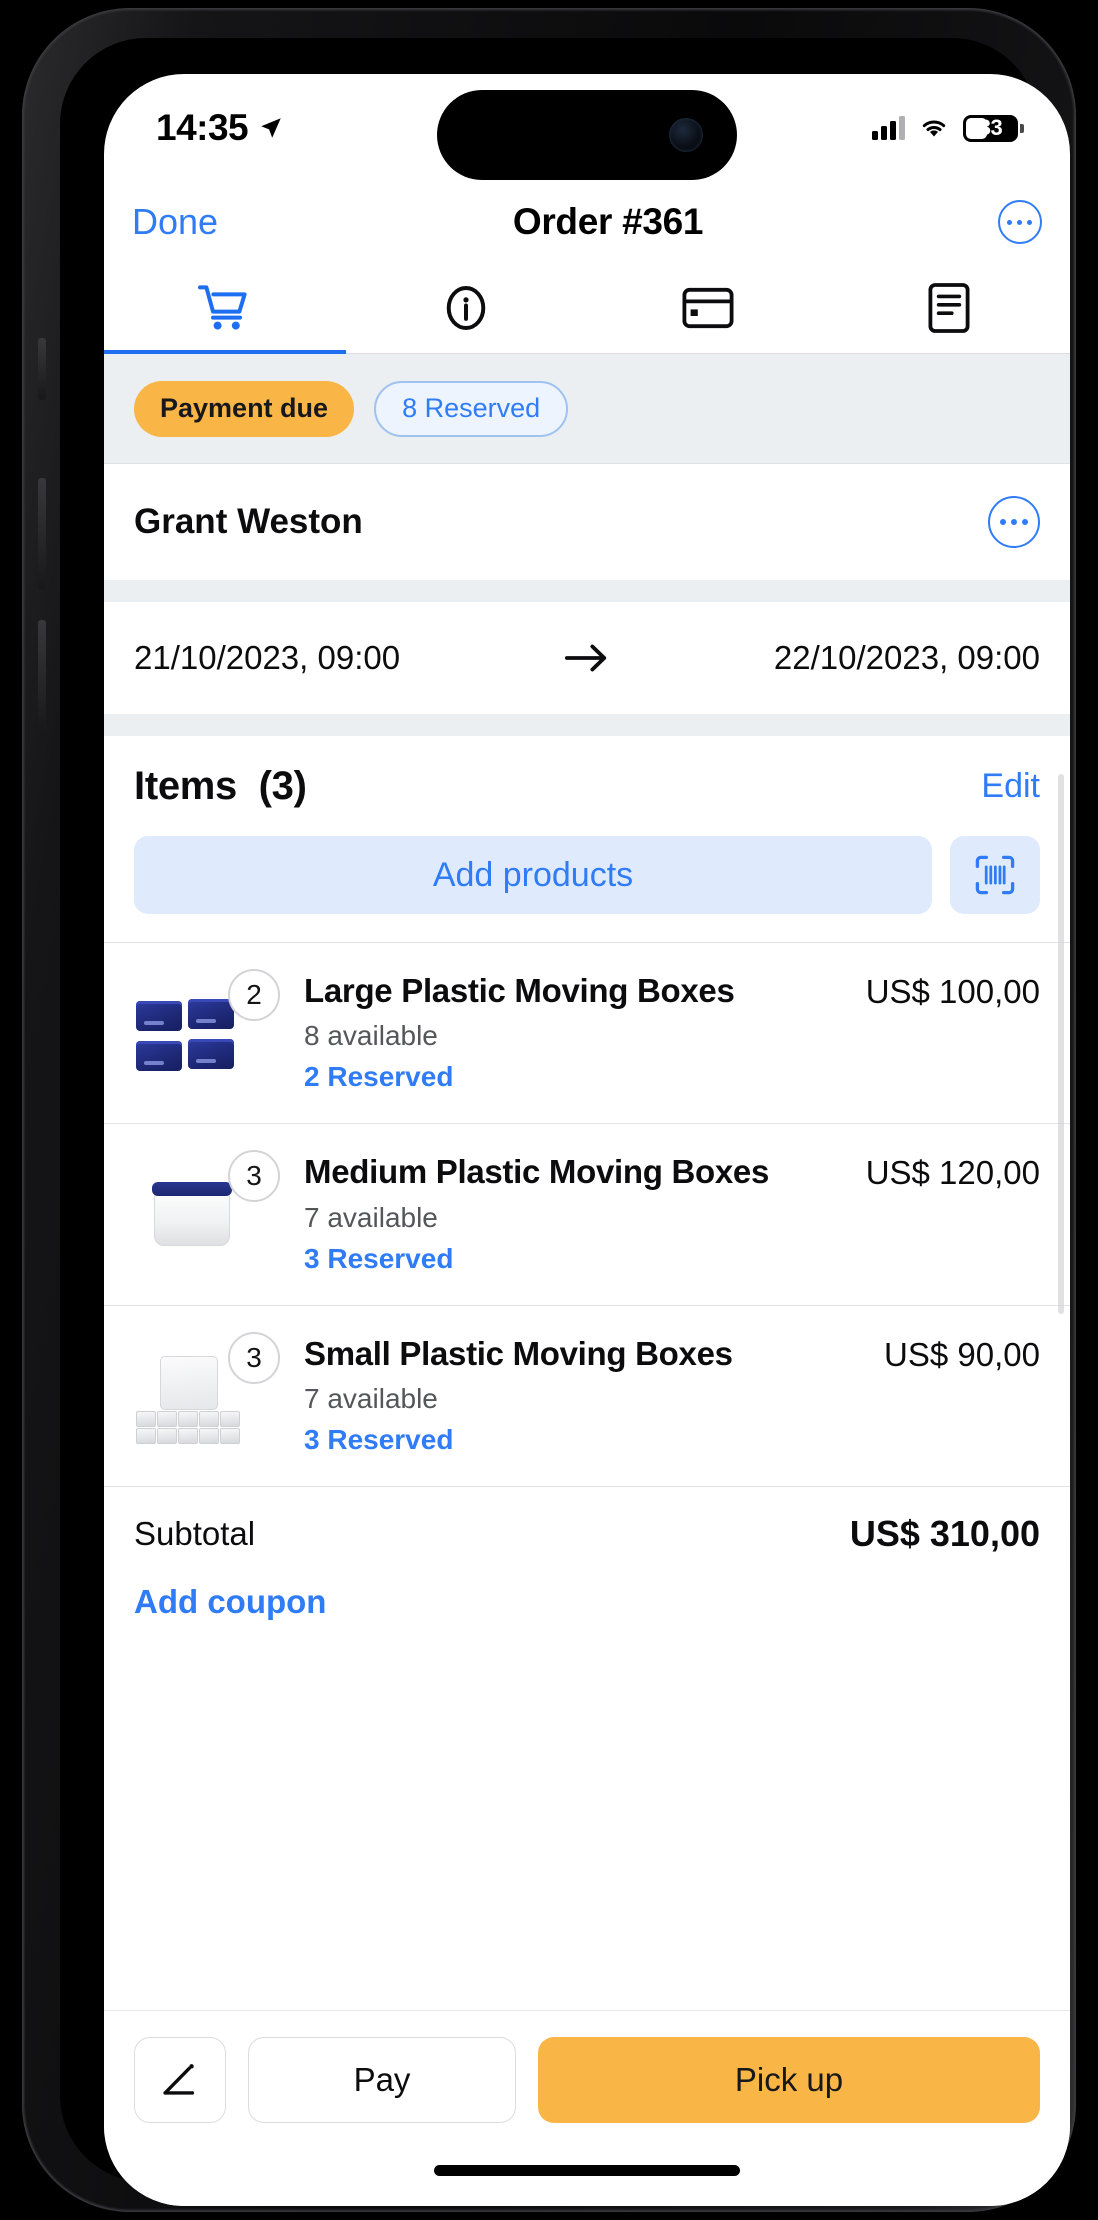  Describe the element at coordinates (990, 127) in the screenshot. I see `battery-level-label: 33` at that location.